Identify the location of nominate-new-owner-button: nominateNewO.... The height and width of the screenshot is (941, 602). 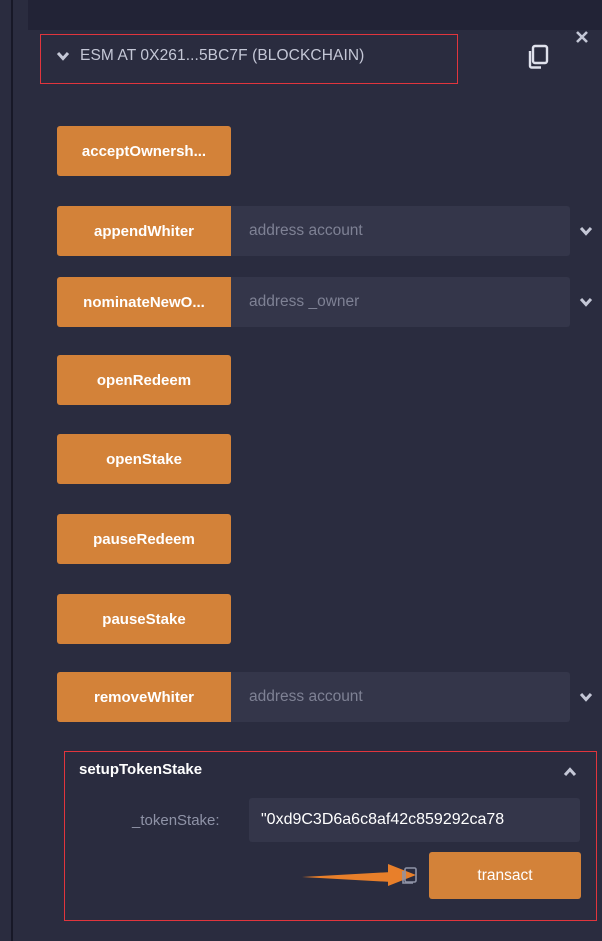
(144, 302).